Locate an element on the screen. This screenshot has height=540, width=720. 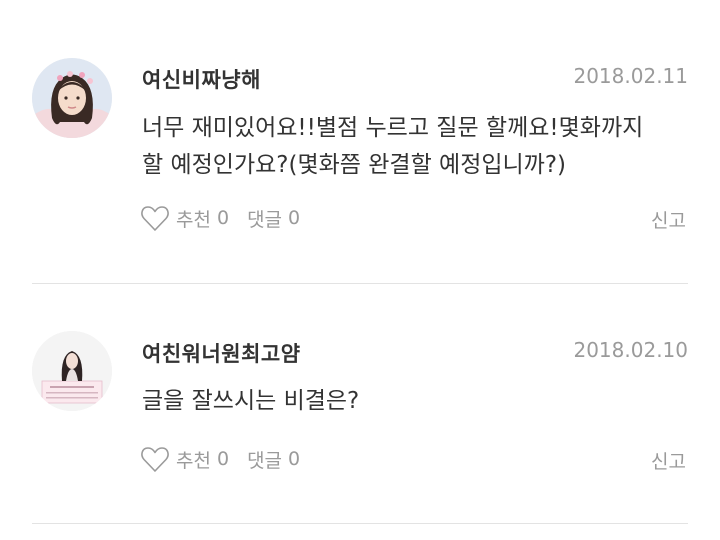
comment-username: 여신비짜냥해 is located at coordinates (201, 79).